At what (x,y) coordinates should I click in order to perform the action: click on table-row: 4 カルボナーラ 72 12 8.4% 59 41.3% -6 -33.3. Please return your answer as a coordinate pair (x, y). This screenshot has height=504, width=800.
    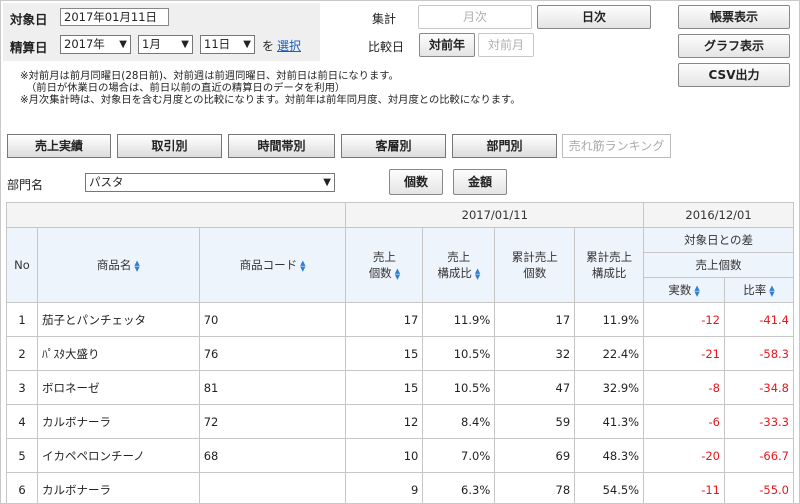
    Looking at the image, I should click on (400, 421).